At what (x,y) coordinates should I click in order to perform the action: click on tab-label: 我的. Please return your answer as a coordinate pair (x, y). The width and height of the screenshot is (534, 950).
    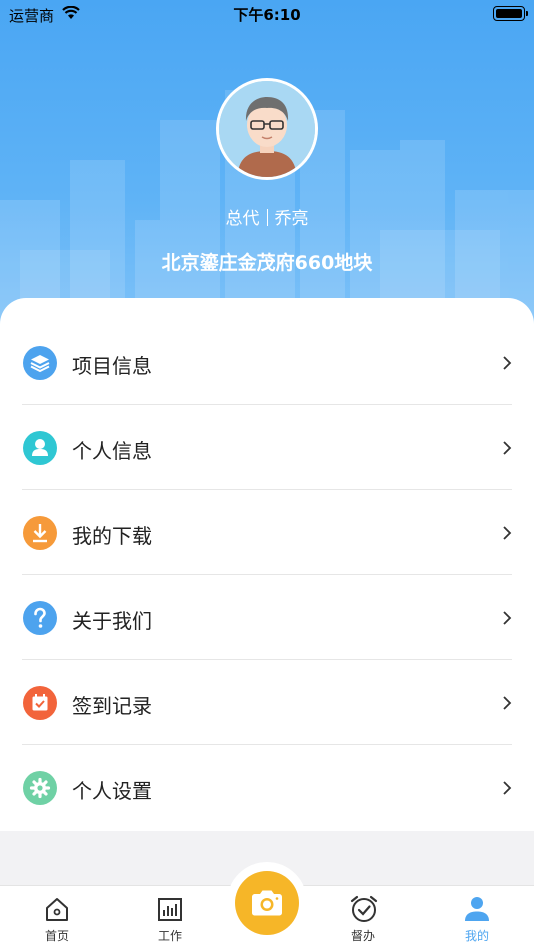
    Looking at the image, I should click on (476, 936).